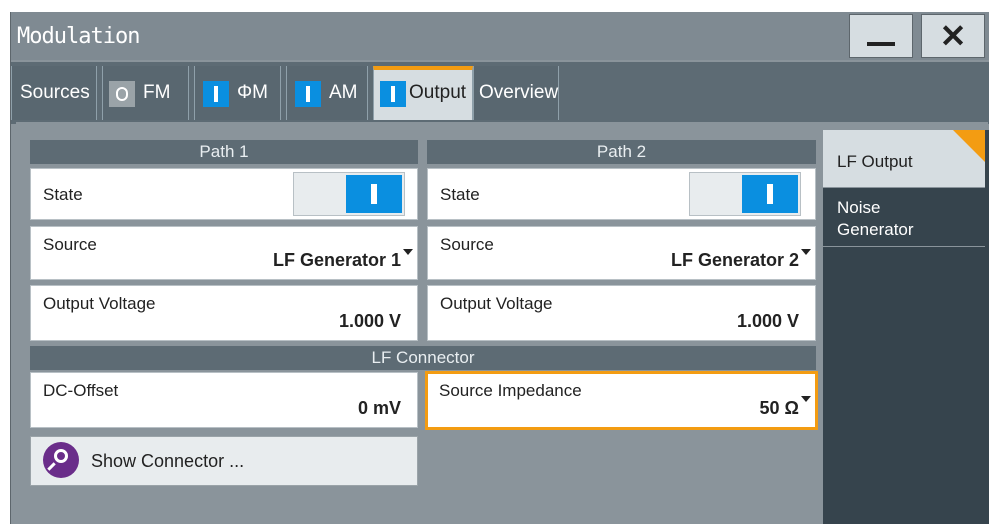  I want to click on path1-header: Path 1, so click(224, 152).